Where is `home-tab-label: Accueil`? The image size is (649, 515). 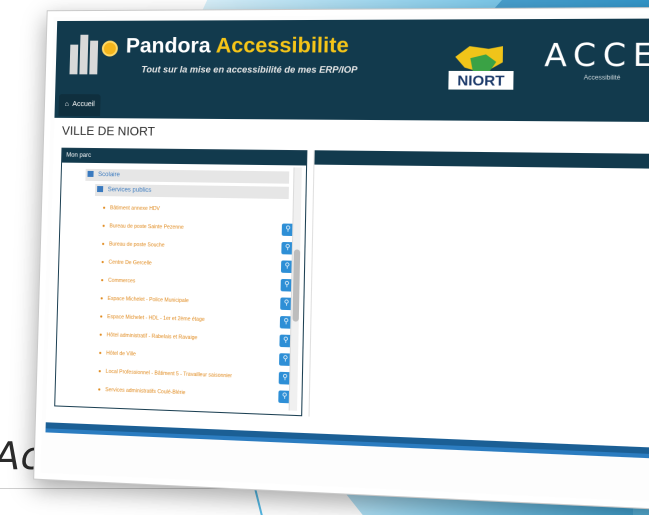
home-tab-label: Accueil is located at coordinates (83, 105).